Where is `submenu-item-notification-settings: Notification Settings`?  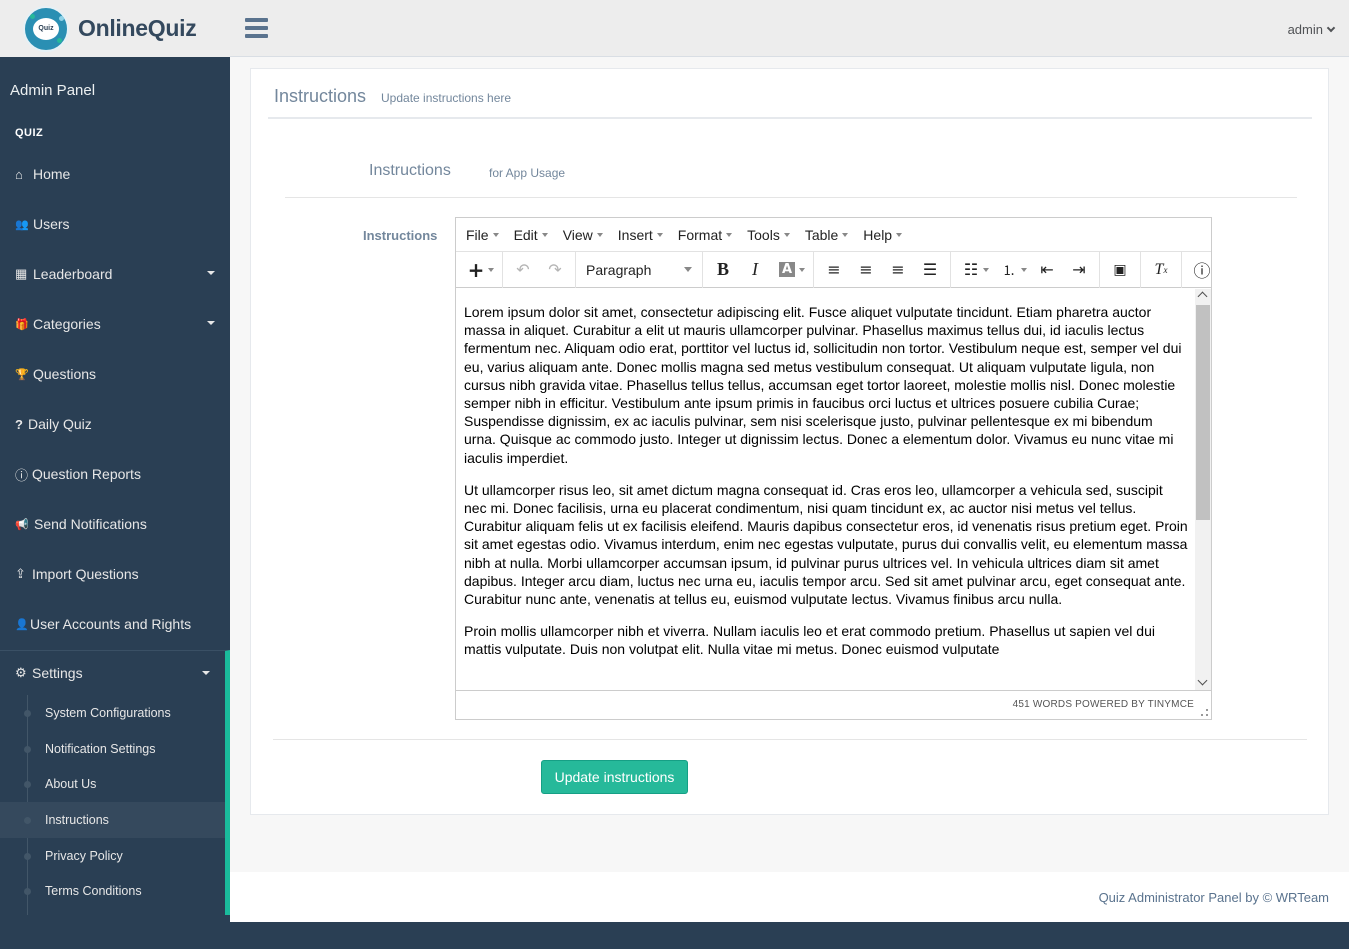 submenu-item-notification-settings: Notification Settings is located at coordinates (112, 749).